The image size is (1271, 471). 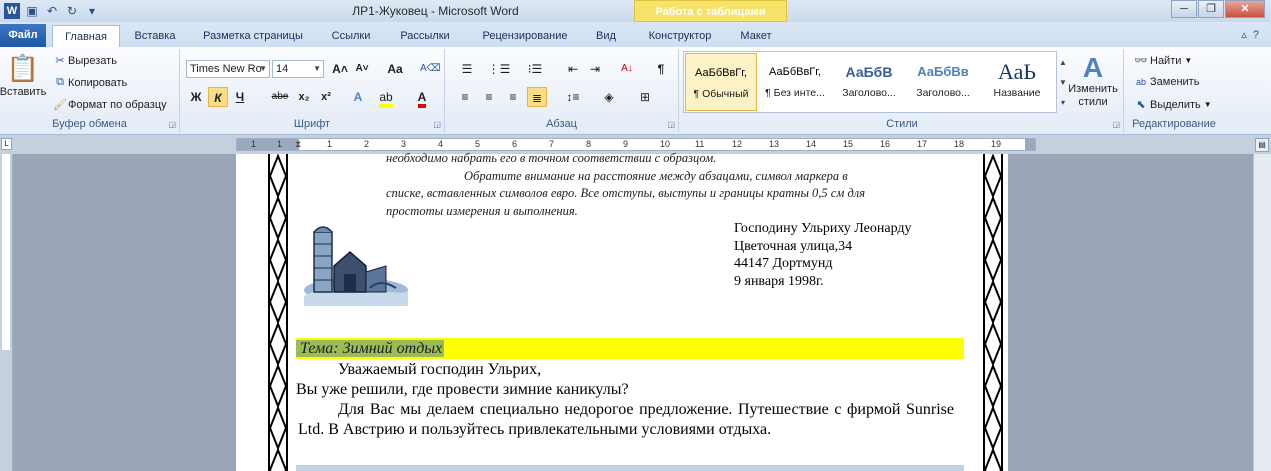 What do you see at coordinates (996, 144) in the screenshot?
I see `ruler-number: 19` at bounding box center [996, 144].